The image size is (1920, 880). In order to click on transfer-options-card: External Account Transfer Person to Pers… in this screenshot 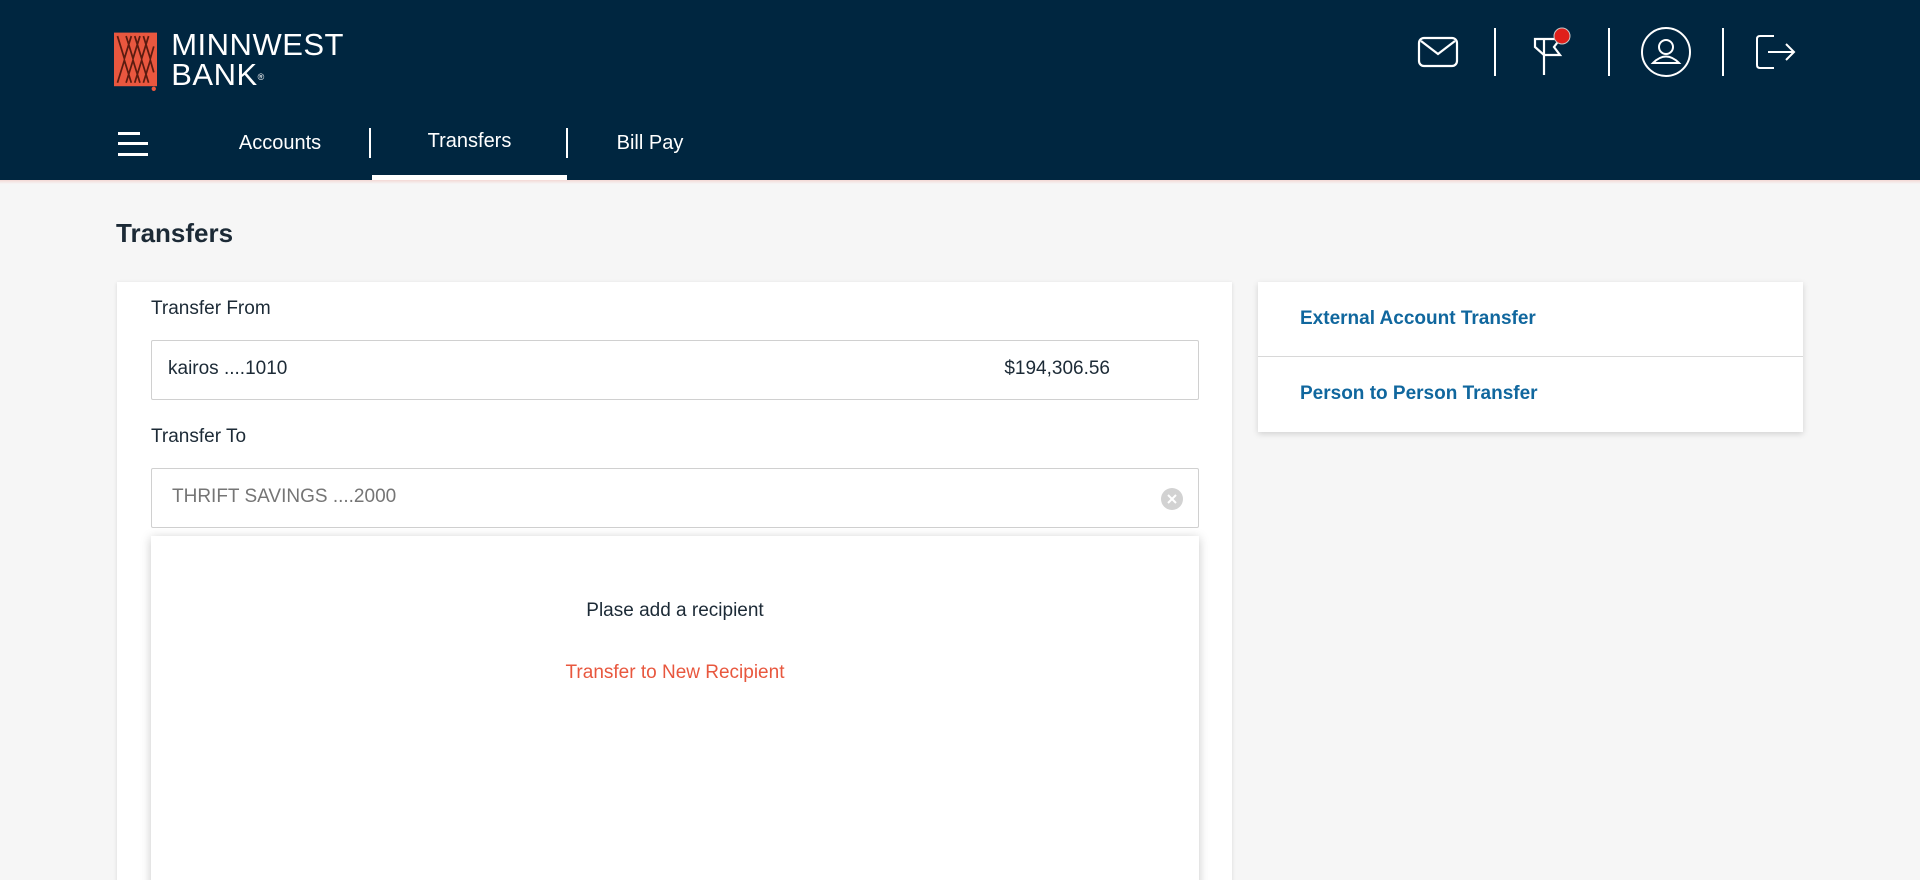, I will do `click(1530, 357)`.